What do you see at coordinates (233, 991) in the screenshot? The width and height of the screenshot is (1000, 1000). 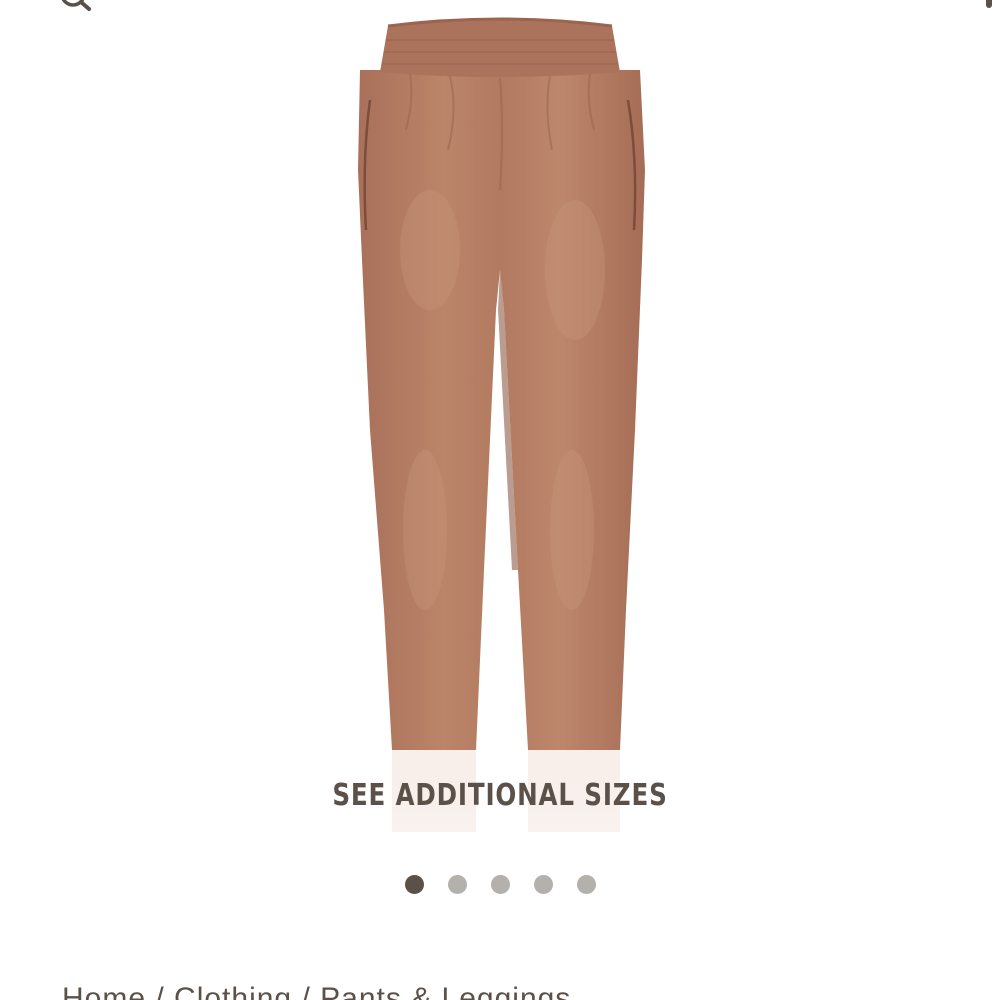 I see `breadcrumb-item-clothing: Clothing` at bounding box center [233, 991].